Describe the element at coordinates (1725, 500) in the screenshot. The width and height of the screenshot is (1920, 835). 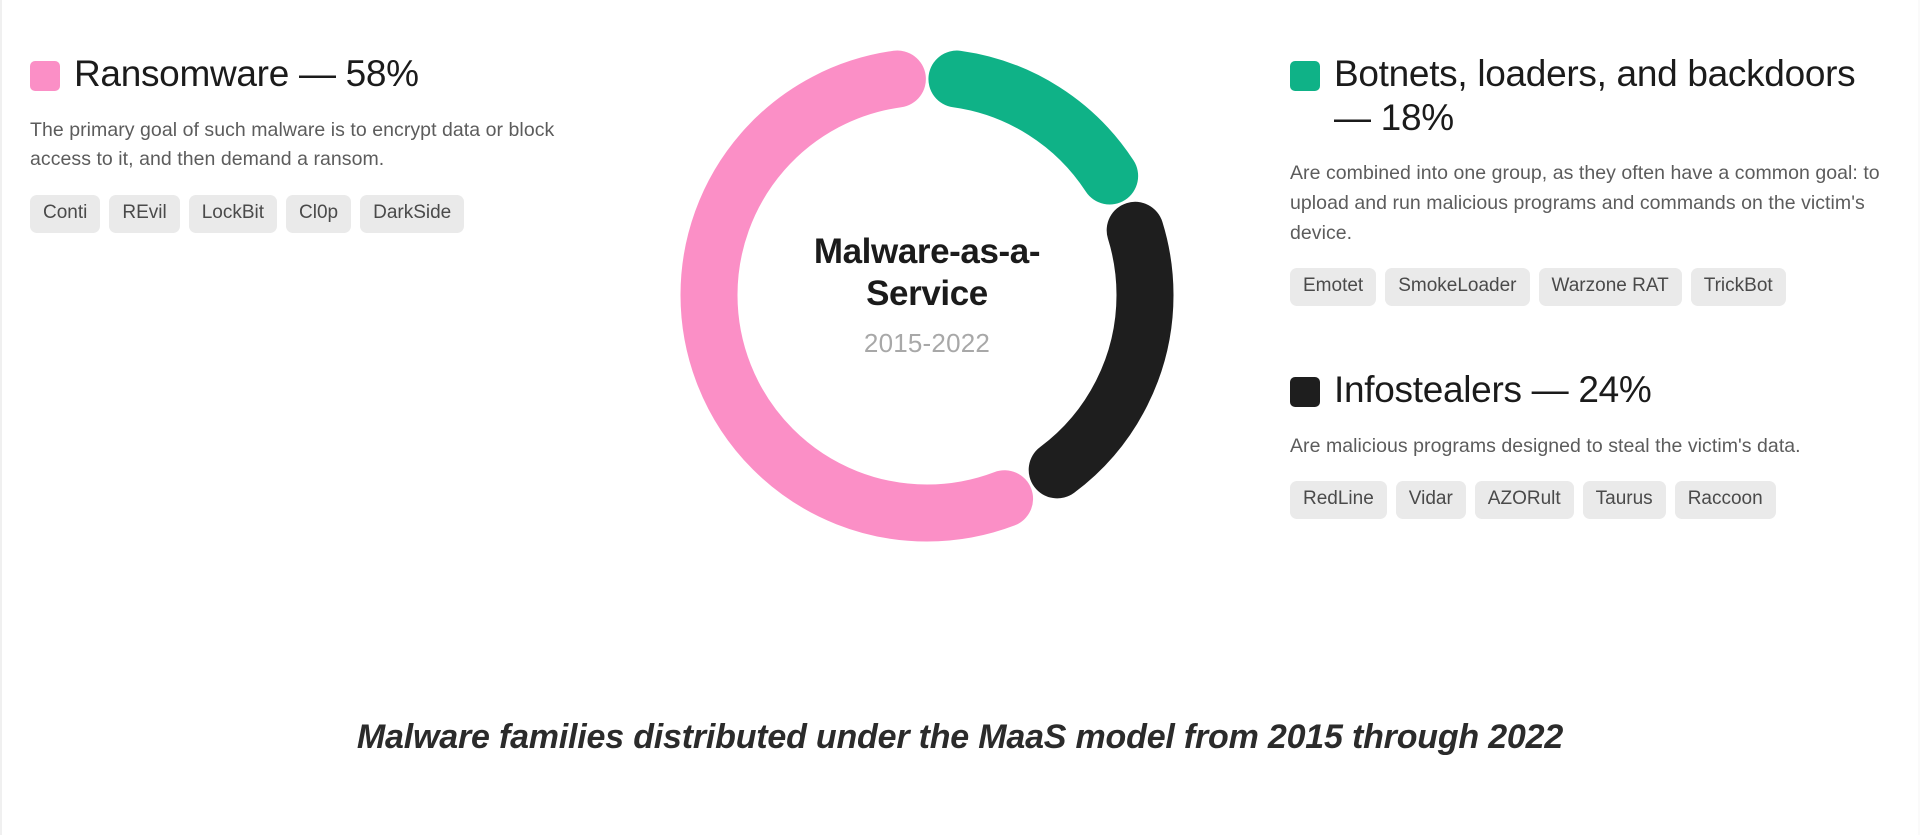
I see `family-pill: Raccoon` at that location.